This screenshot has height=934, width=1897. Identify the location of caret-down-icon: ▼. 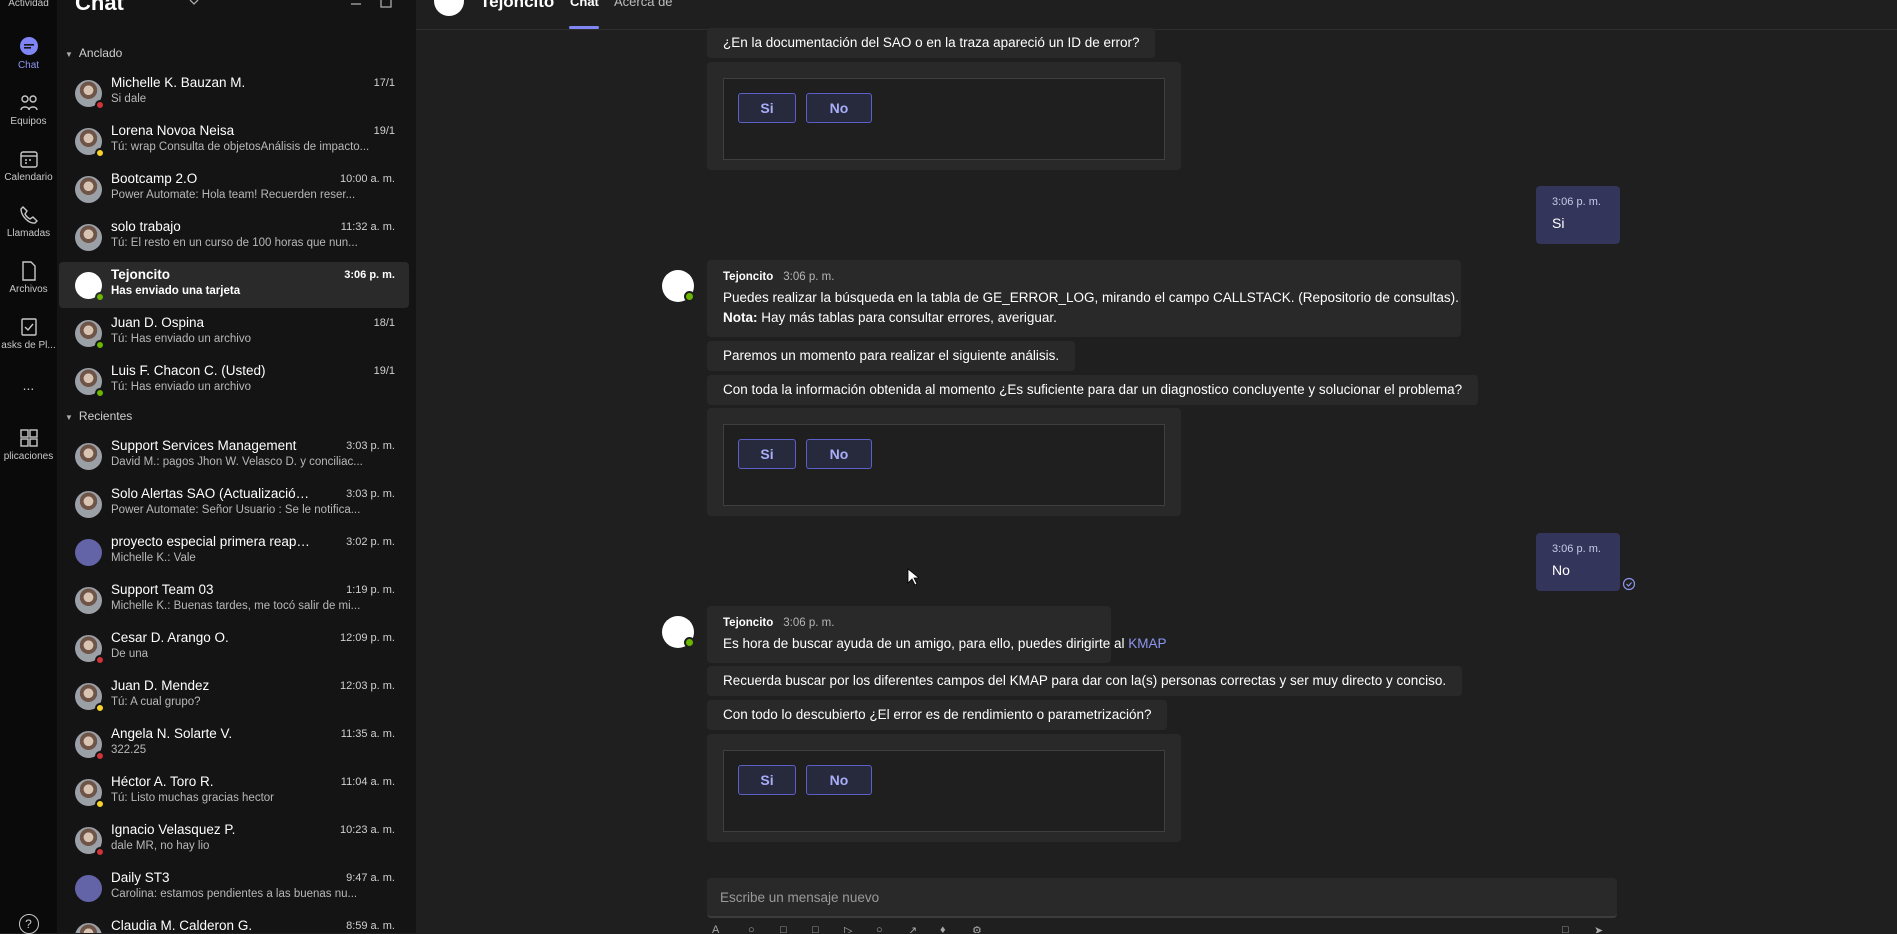
(69, 417).